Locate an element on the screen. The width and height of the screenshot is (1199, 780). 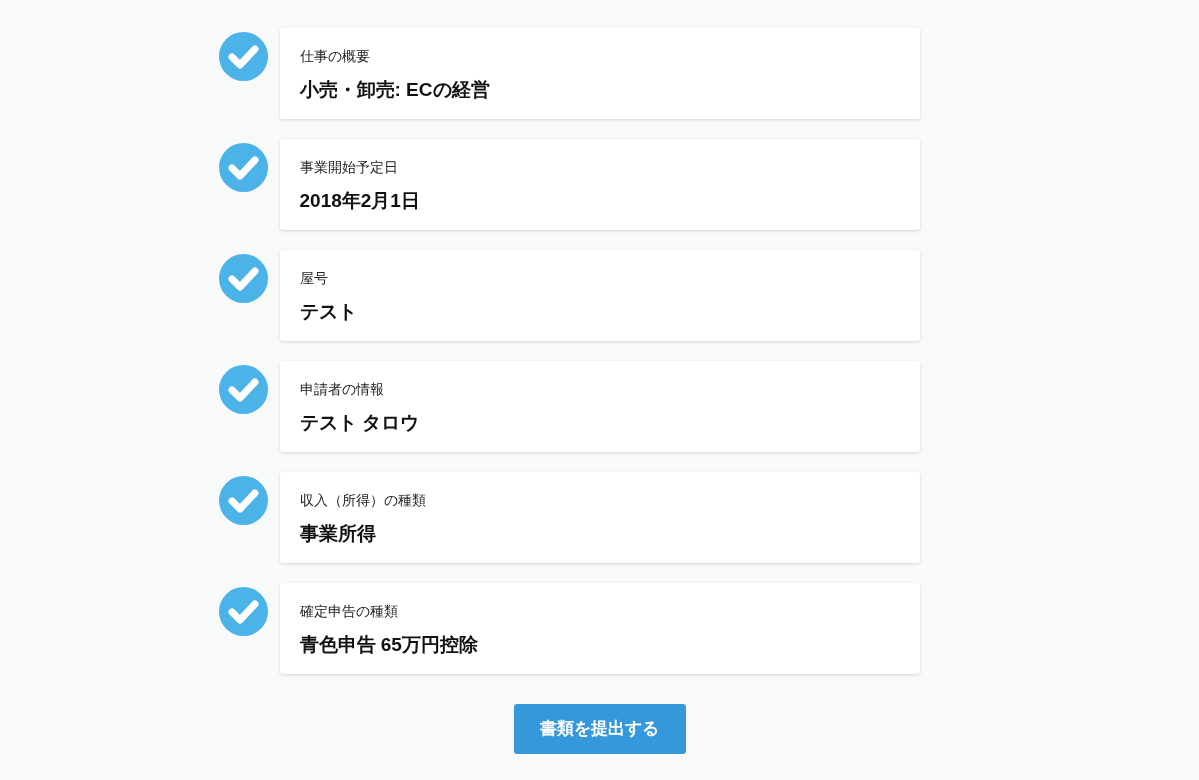
field-value: 事業所得 is located at coordinates (337, 534).